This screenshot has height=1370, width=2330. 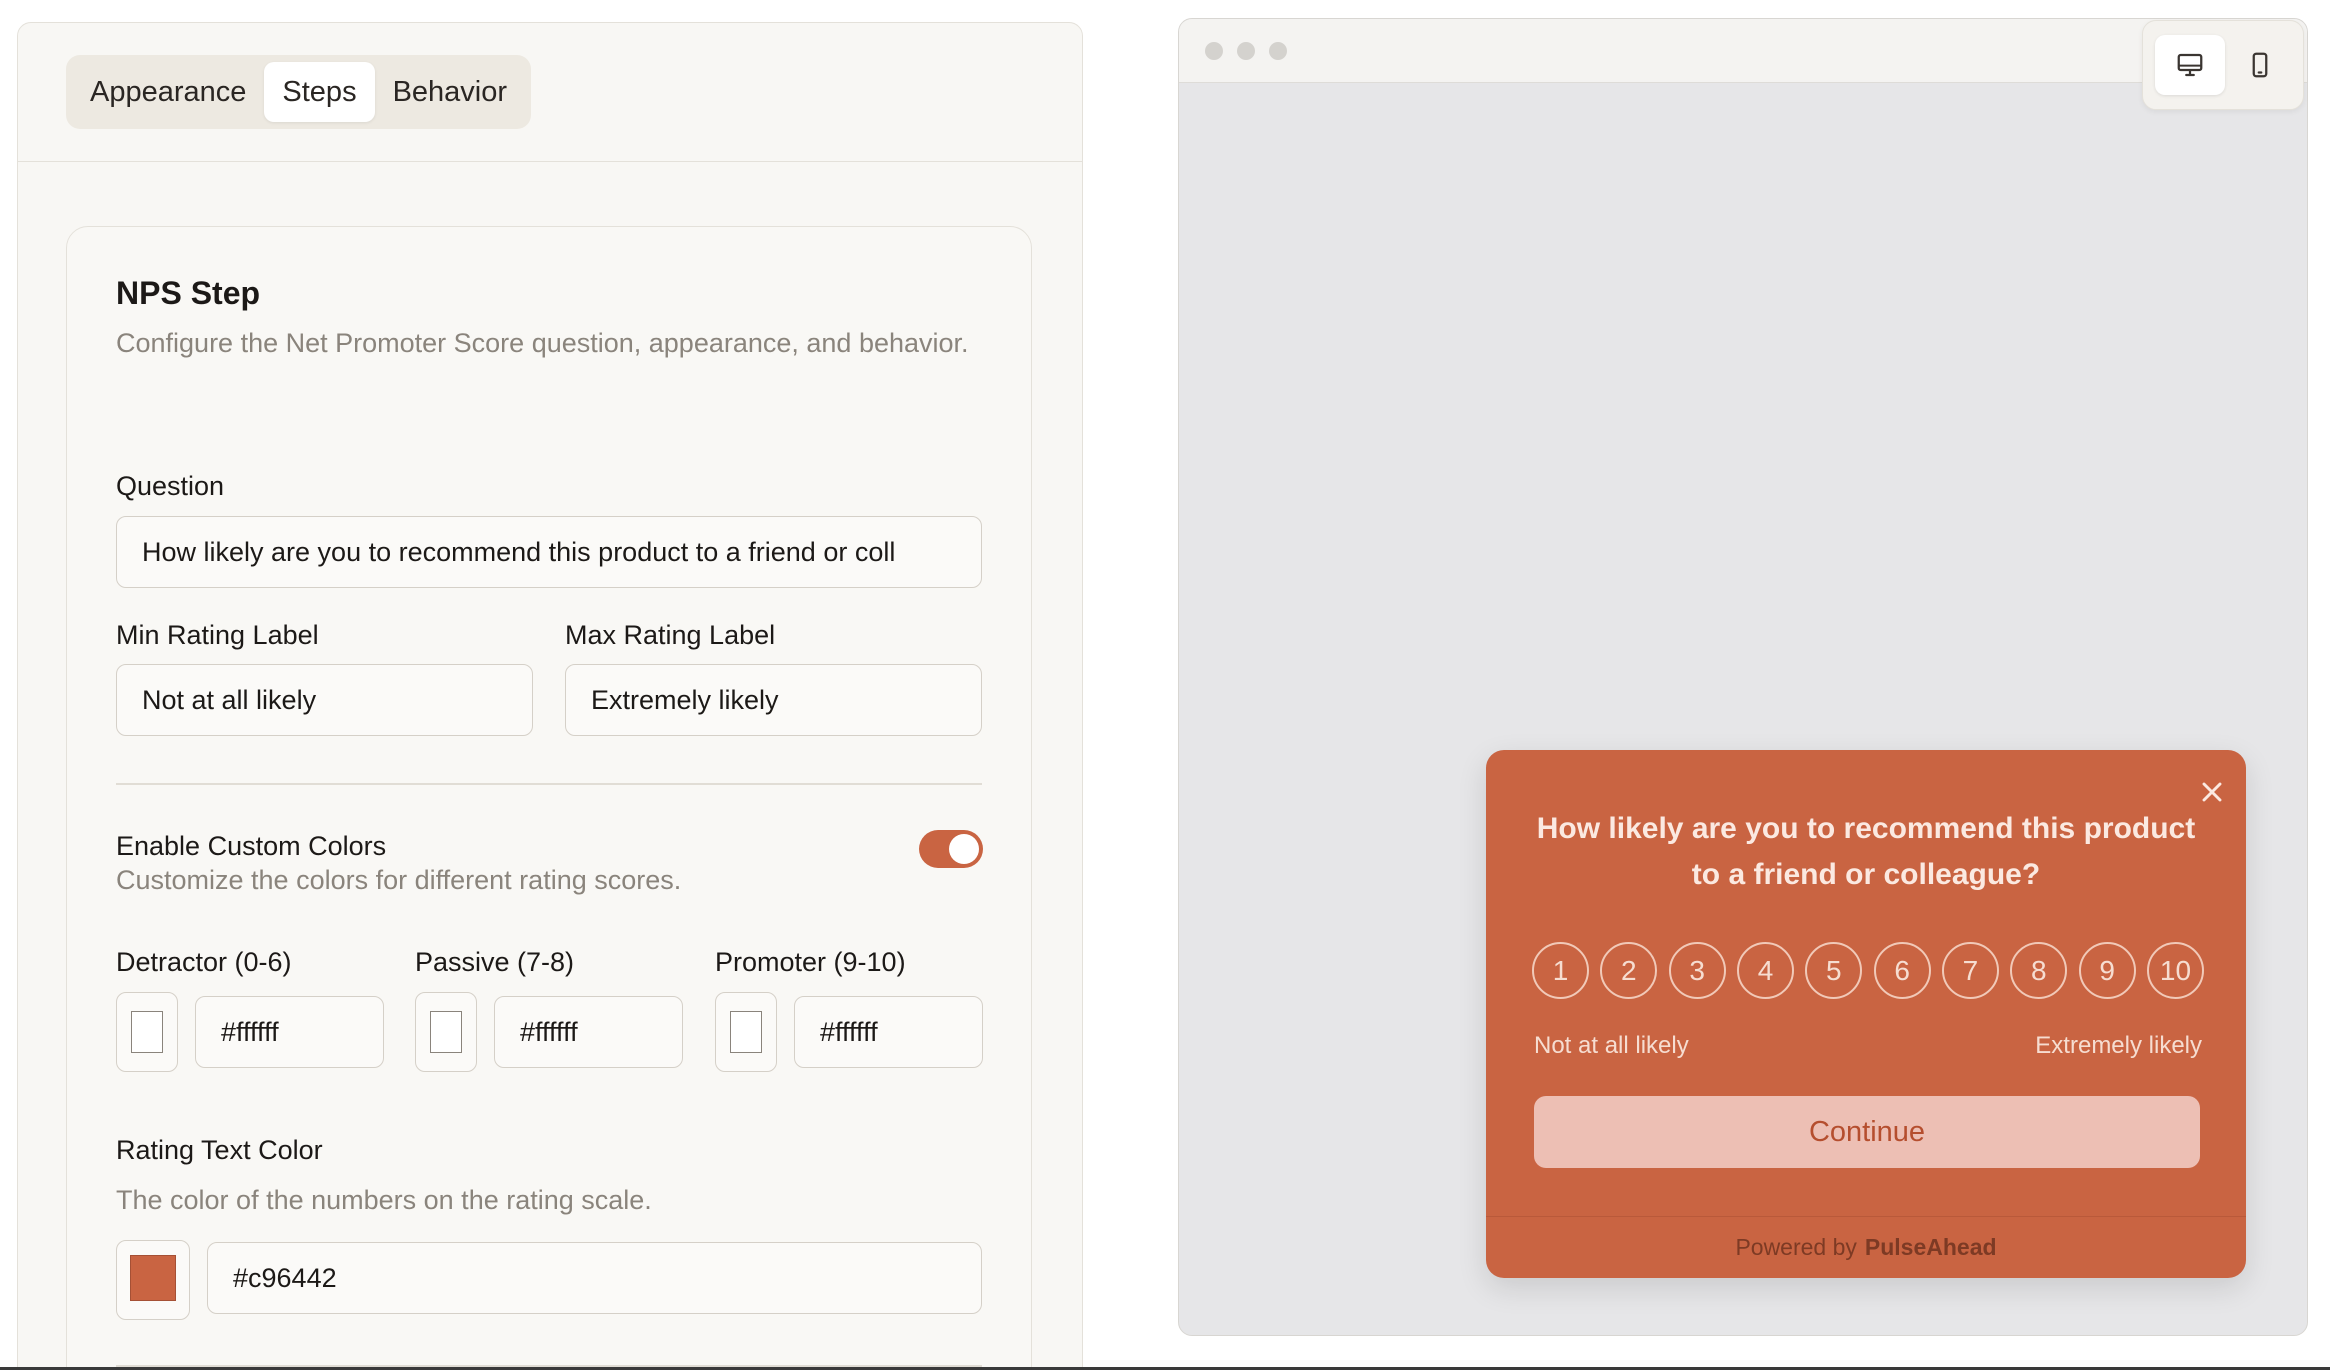 What do you see at coordinates (888, 1032) in the screenshot?
I see `promoter-hex-input: #ffffff` at bounding box center [888, 1032].